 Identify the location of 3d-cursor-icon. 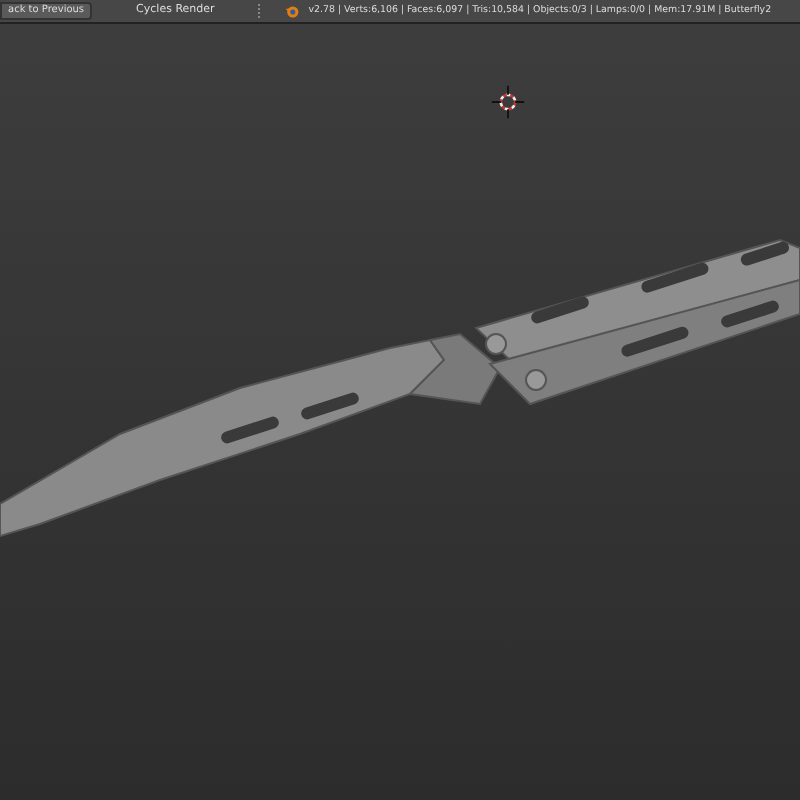
(508, 102).